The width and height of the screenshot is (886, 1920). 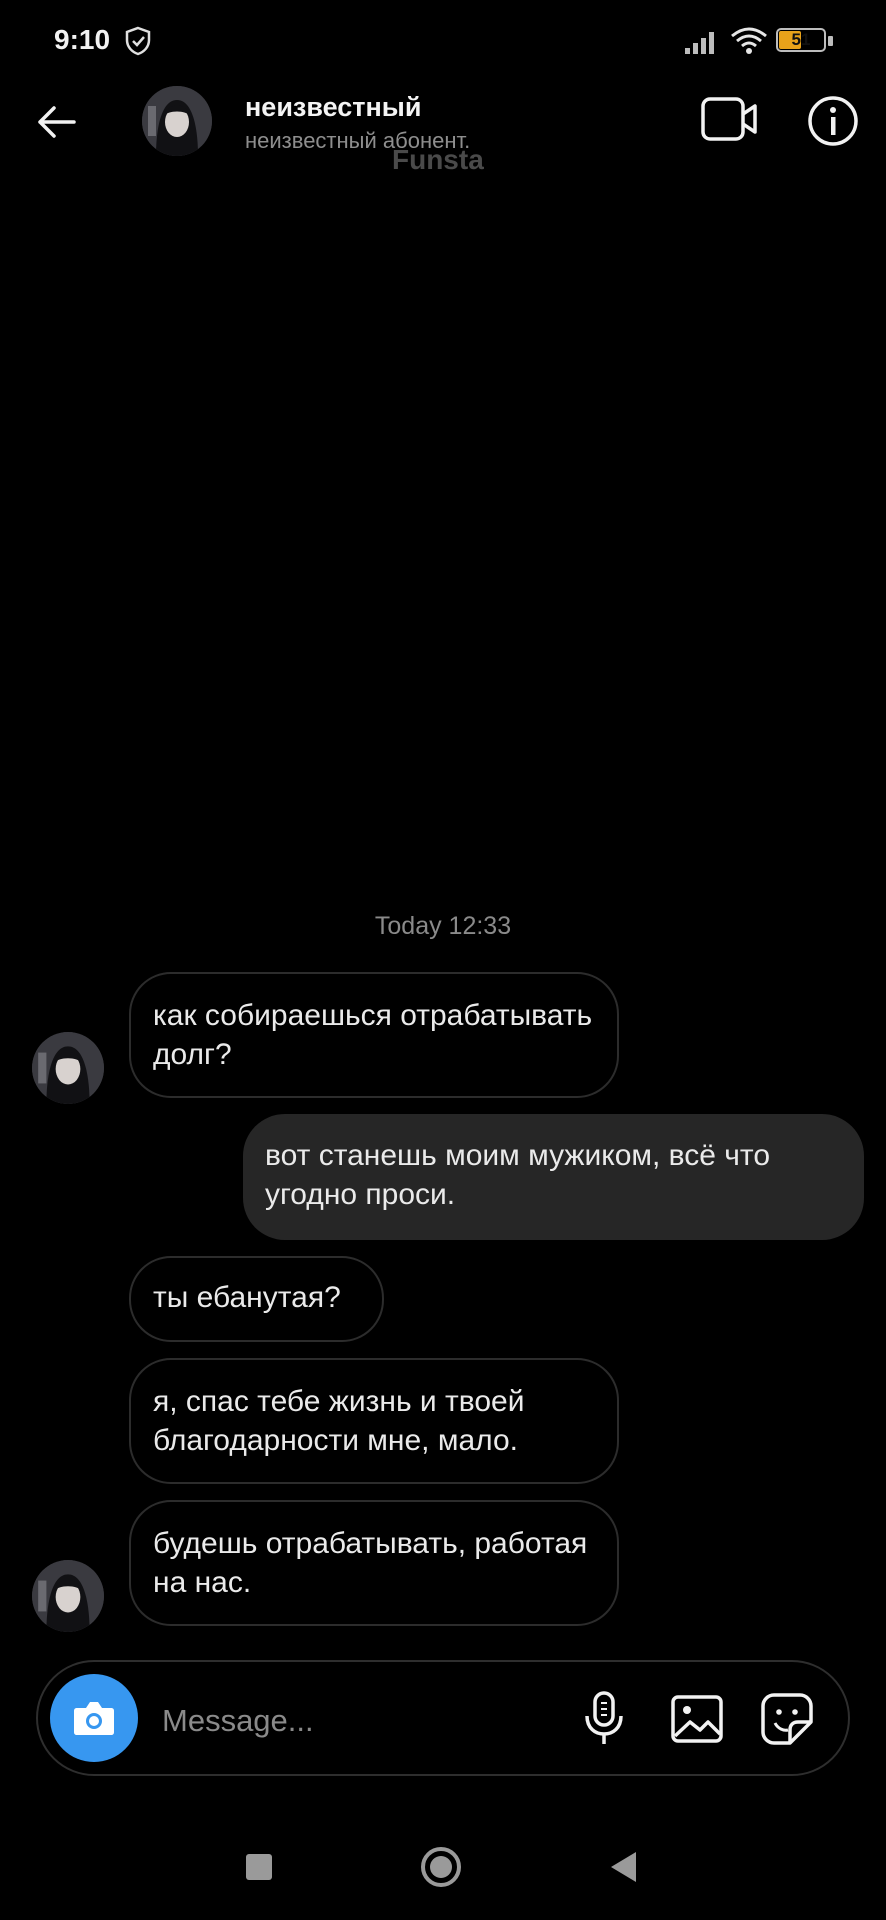 What do you see at coordinates (357, 1721) in the screenshot?
I see `message-input` at bounding box center [357, 1721].